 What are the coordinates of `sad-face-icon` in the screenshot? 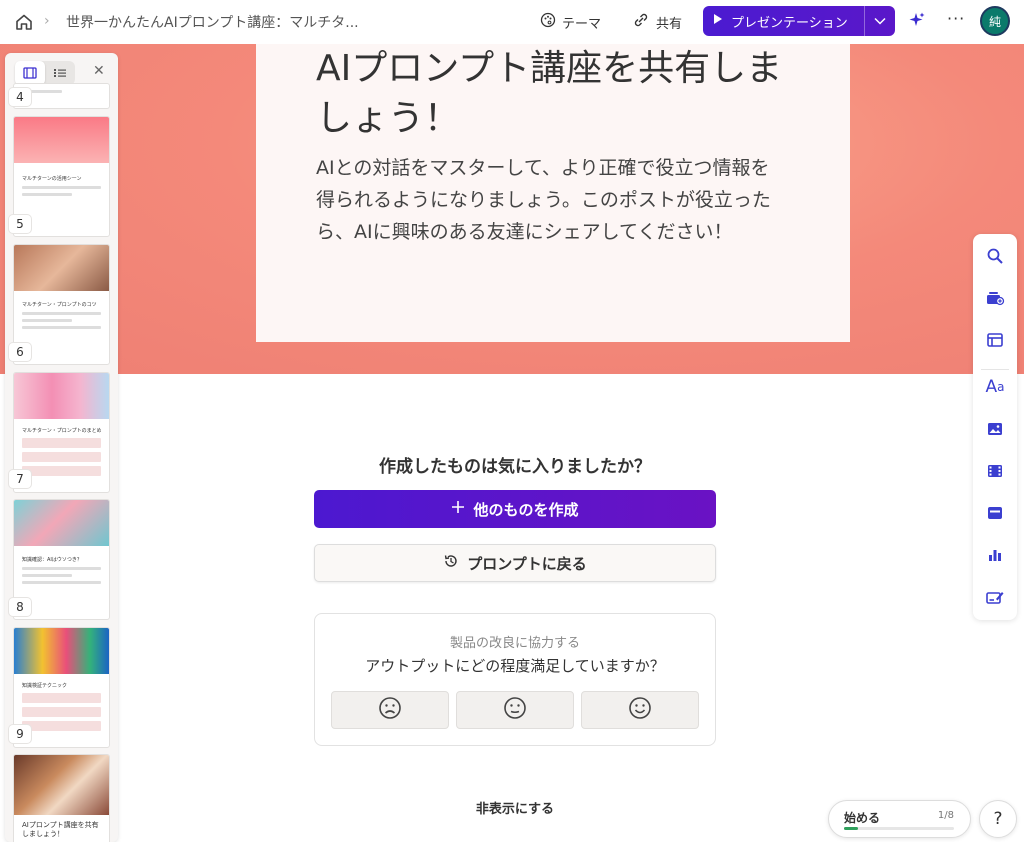 It's located at (390, 710).